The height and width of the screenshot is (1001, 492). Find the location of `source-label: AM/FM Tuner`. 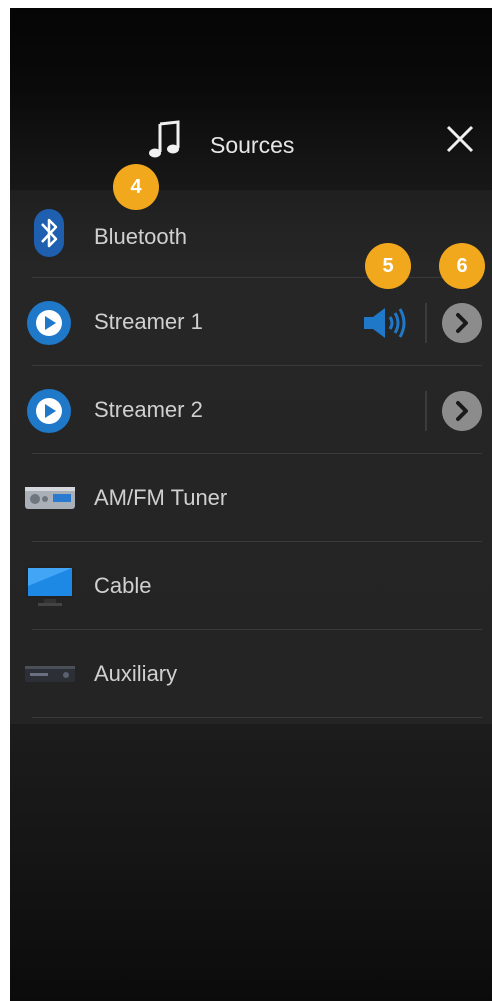

source-label: AM/FM Tuner is located at coordinates (161, 497).